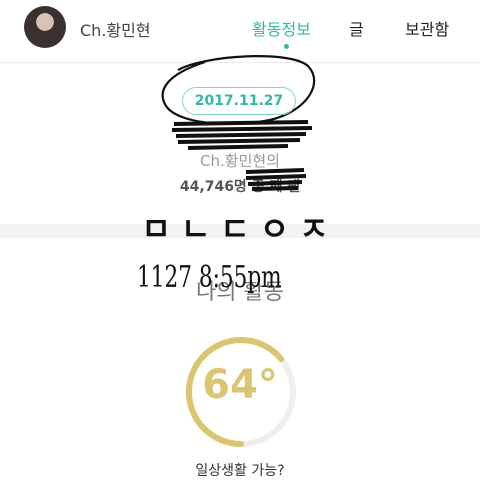 The width and height of the screenshot is (480, 493). I want to click on fan-of-label: Ch.황민현의, so click(240, 161).